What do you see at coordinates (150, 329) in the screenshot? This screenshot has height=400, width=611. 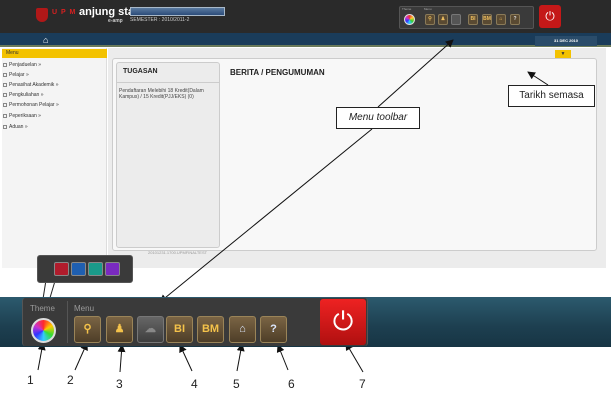 I see `cloud-icon: ☁` at bounding box center [150, 329].